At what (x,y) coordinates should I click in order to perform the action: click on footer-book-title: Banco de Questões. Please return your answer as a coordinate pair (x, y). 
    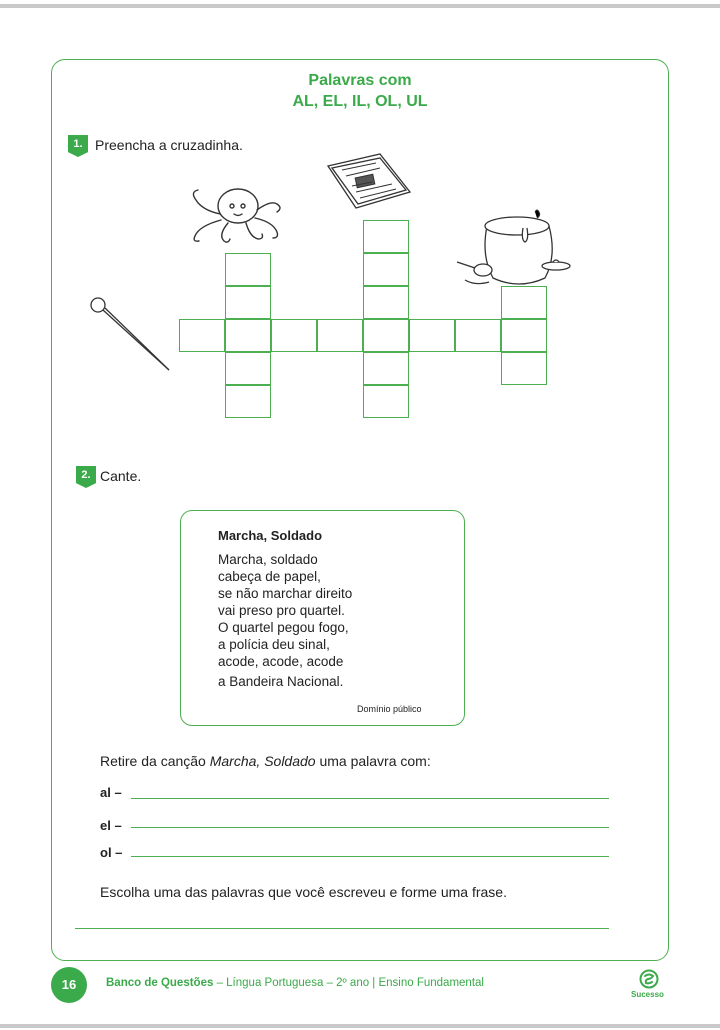
    Looking at the image, I should click on (160, 983).